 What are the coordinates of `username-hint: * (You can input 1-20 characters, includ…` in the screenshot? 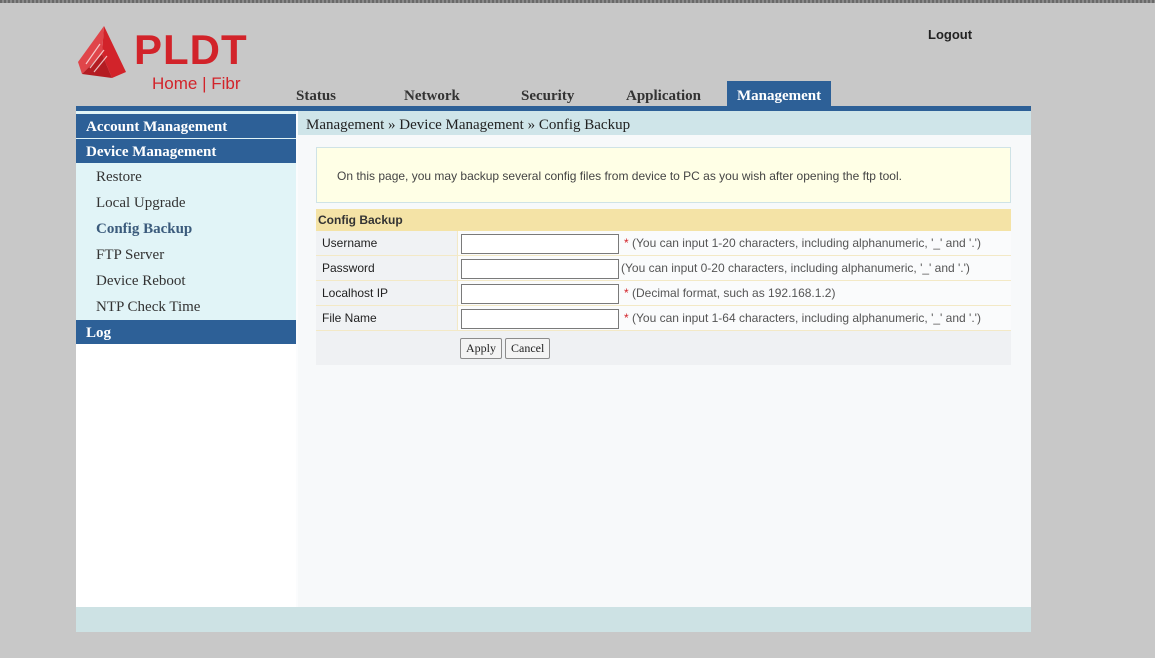 It's located at (802, 243).